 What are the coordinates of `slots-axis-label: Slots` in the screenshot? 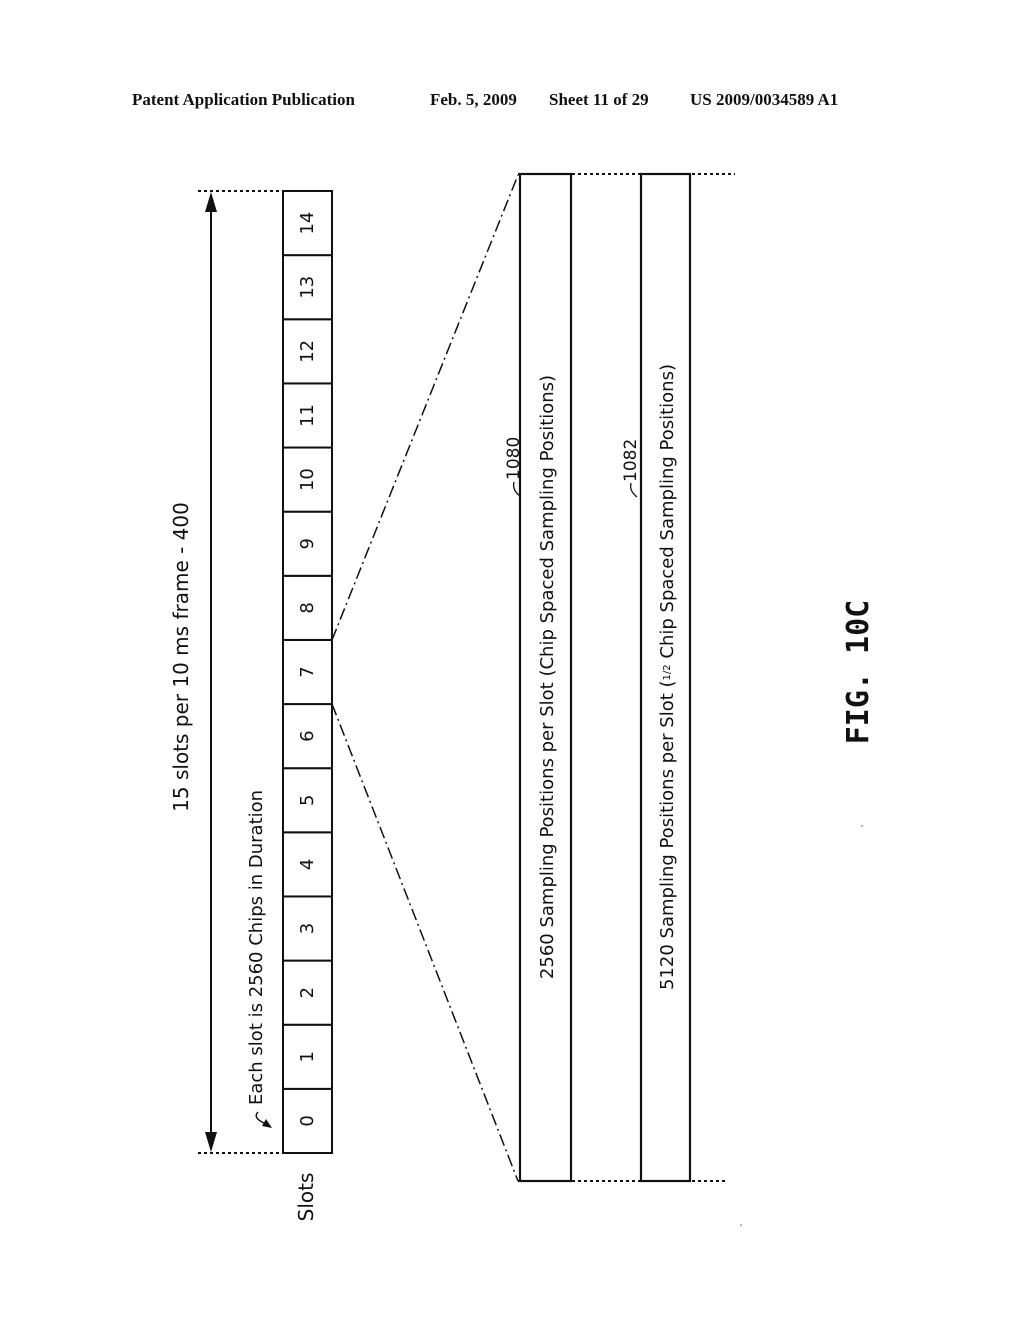 It's located at (306, 1197).